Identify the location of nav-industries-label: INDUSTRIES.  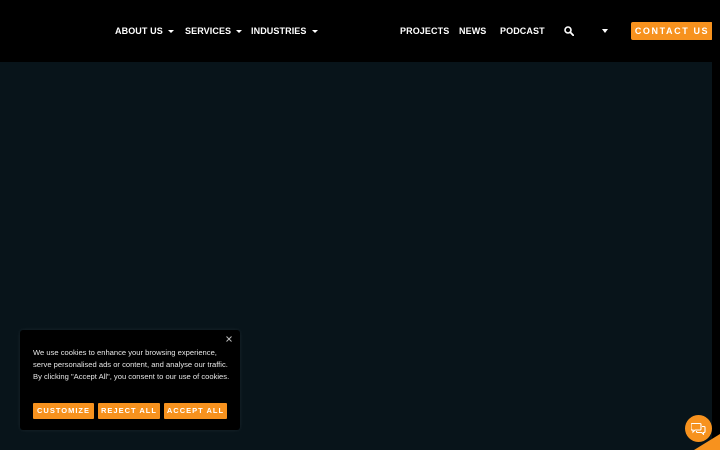
(279, 31).